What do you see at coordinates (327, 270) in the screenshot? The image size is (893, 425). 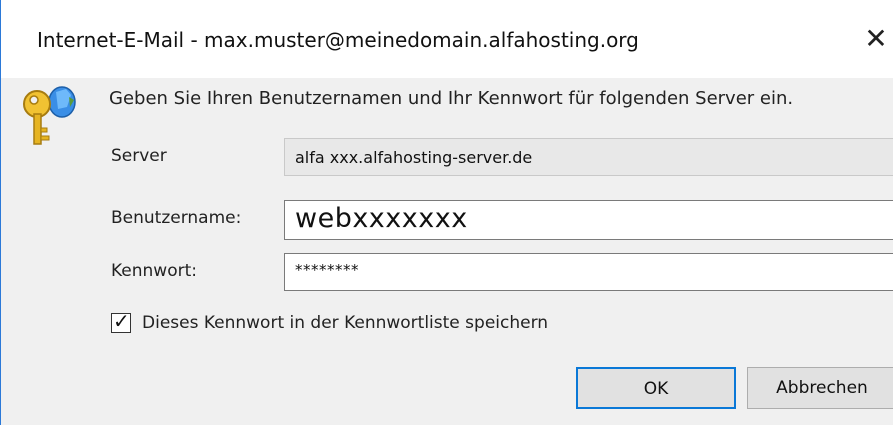 I see `password-value: ********` at bounding box center [327, 270].